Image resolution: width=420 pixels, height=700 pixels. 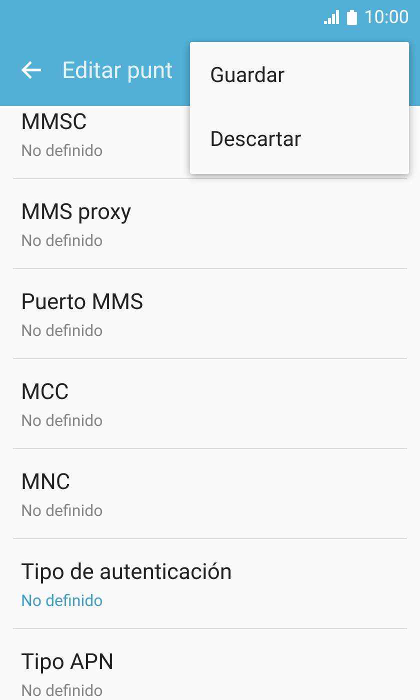 What do you see at coordinates (332, 17) in the screenshot?
I see `signal-icon` at bounding box center [332, 17].